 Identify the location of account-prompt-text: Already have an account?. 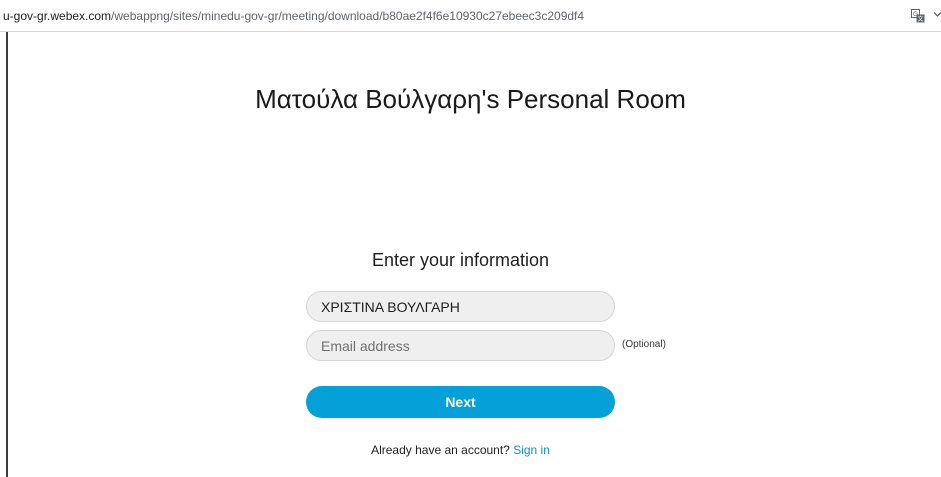
(440, 450).